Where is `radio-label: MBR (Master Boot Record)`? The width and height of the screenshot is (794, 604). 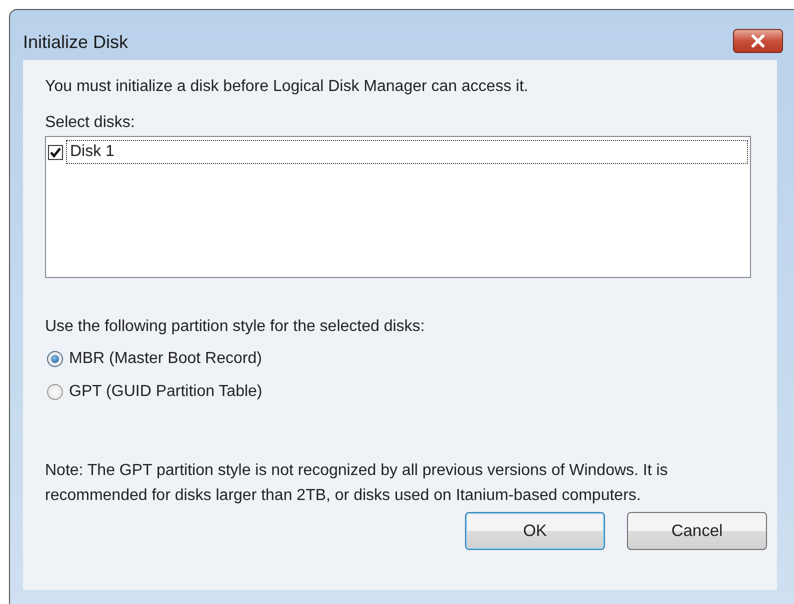 radio-label: MBR (Master Boot Record) is located at coordinates (165, 359).